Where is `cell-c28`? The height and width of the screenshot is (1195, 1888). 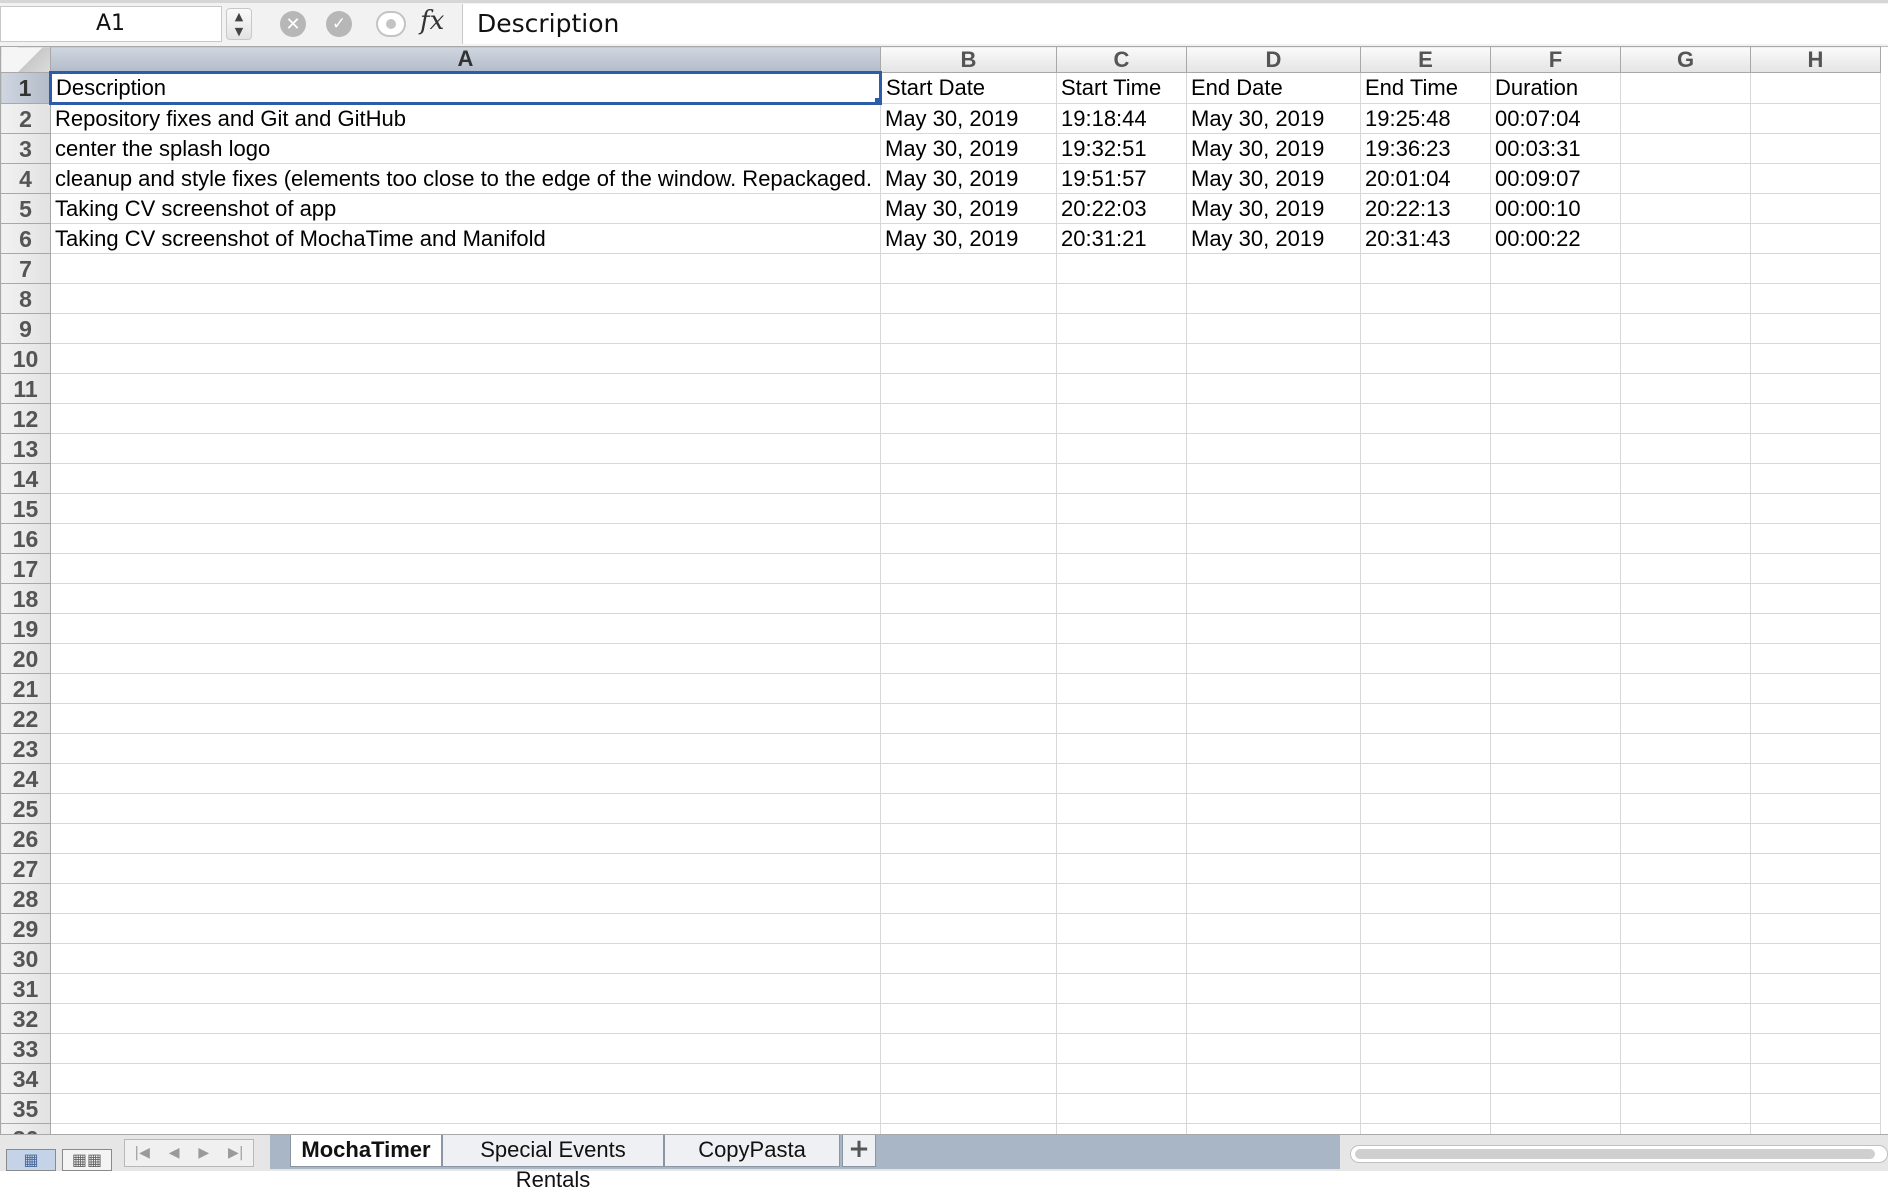
cell-c28 is located at coordinates (1121, 898).